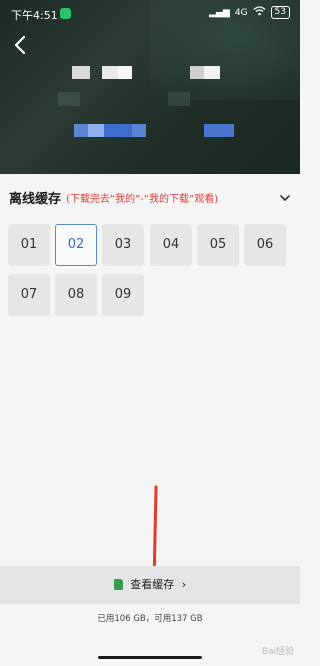 The width and height of the screenshot is (320, 666). I want to click on episode-button: 05, so click(218, 245).